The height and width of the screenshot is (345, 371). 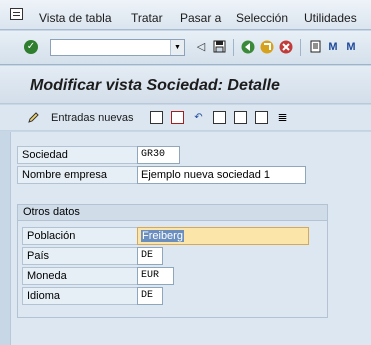 I want to click on poblacion-field: Freiberg, so click(x=223, y=236).